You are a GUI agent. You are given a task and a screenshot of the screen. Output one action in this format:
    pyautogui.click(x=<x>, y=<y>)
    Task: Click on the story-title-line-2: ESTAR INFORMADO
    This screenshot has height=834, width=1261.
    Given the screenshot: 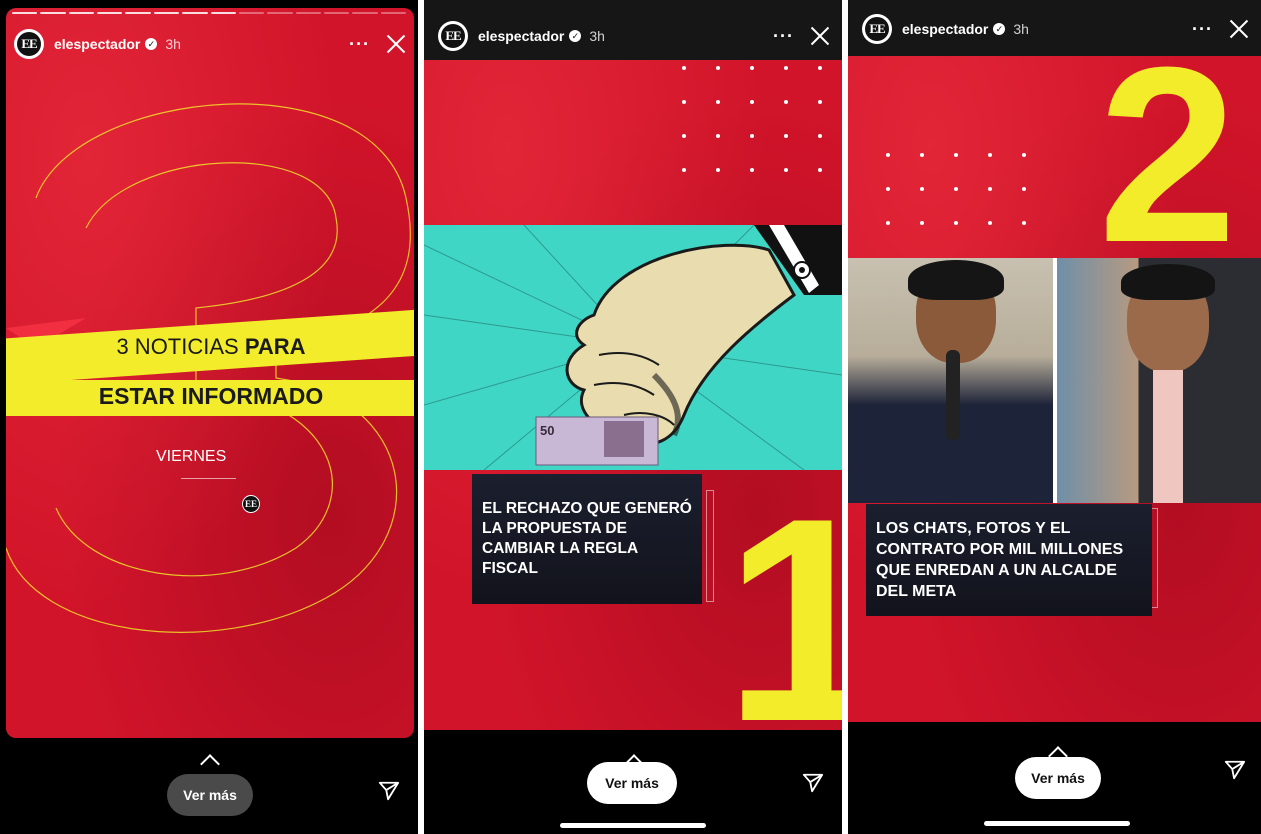 What is the action you would take?
    pyautogui.click(x=211, y=396)
    